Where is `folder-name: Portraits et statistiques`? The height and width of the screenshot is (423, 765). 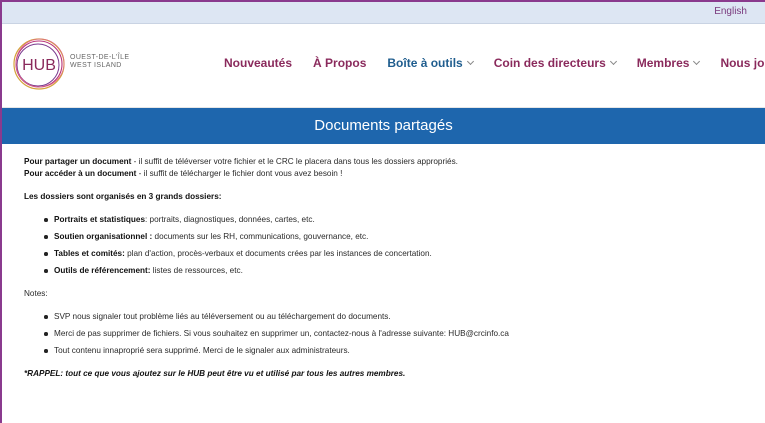
folder-name: Portraits et statistiques is located at coordinates (99, 219).